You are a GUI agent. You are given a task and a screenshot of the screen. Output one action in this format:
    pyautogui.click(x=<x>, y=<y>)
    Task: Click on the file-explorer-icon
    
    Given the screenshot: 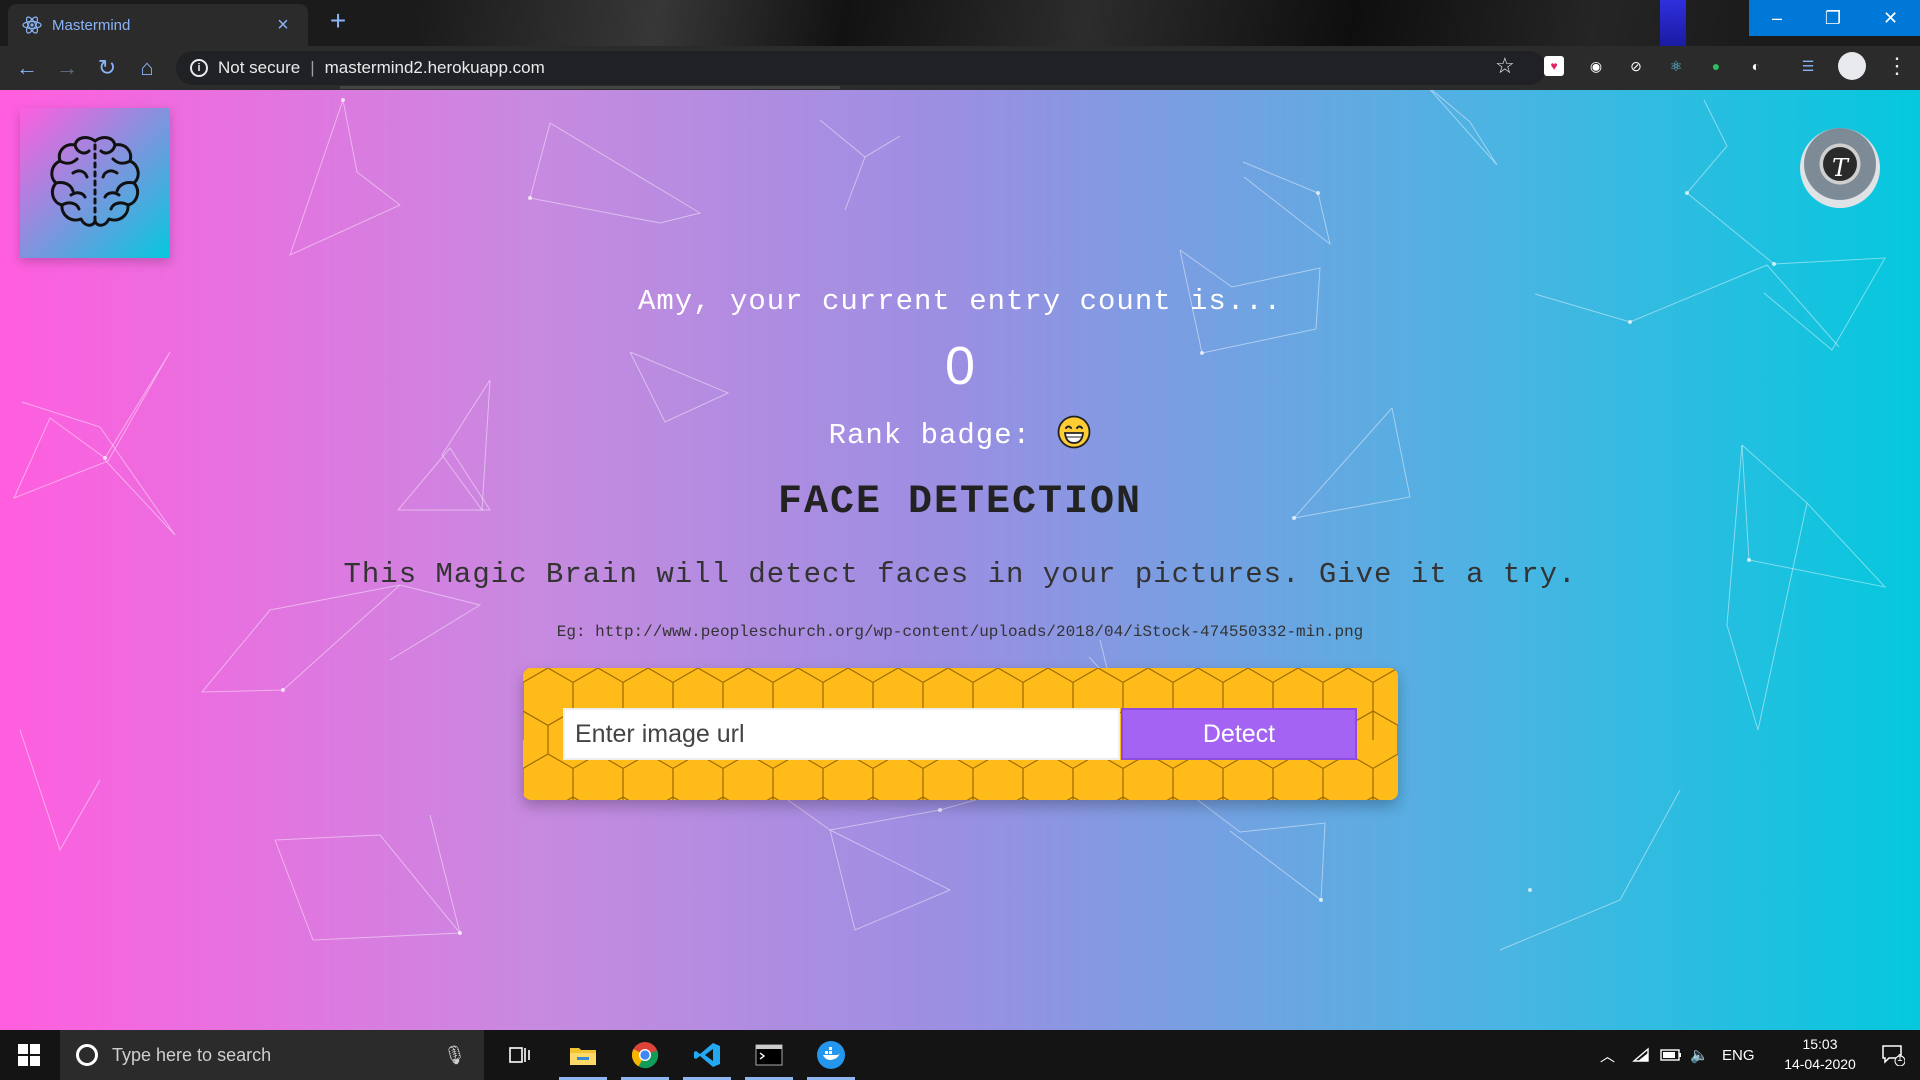 What is the action you would take?
    pyautogui.click(x=583, y=1055)
    